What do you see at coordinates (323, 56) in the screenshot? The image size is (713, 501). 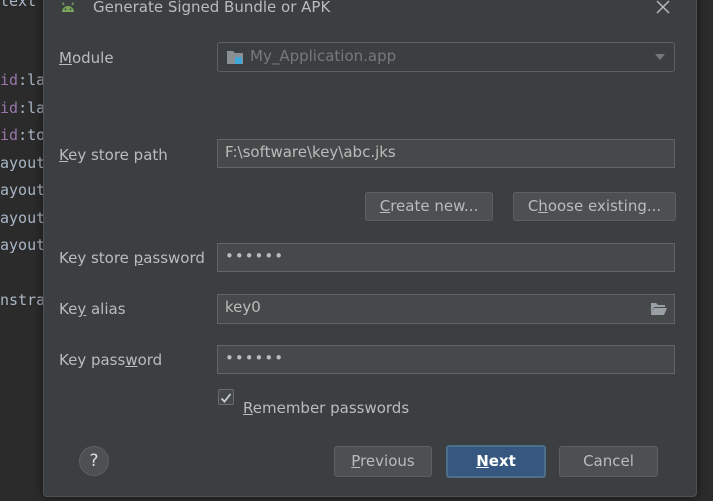 I see `module-value: My_Application.app` at bounding box center [323, 56].